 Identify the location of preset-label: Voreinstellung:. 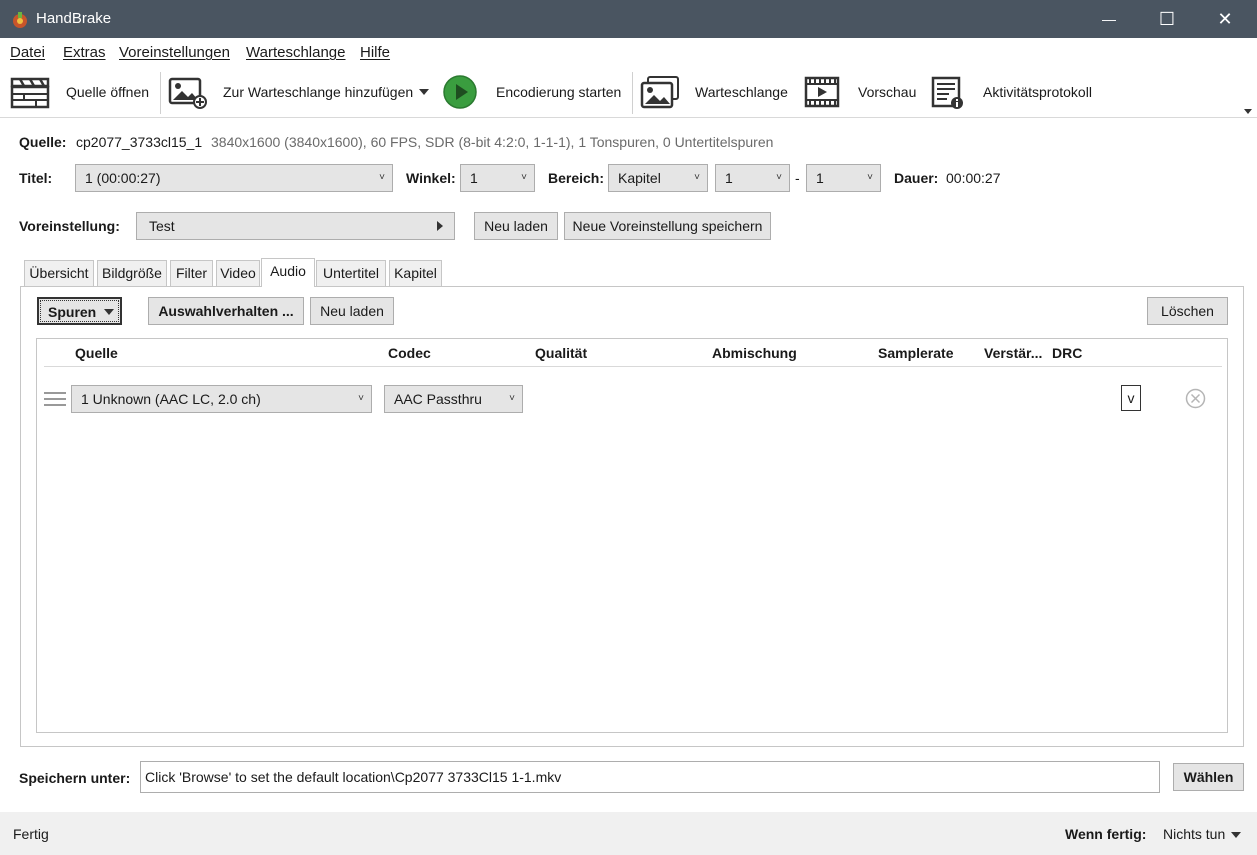
(69, 226).